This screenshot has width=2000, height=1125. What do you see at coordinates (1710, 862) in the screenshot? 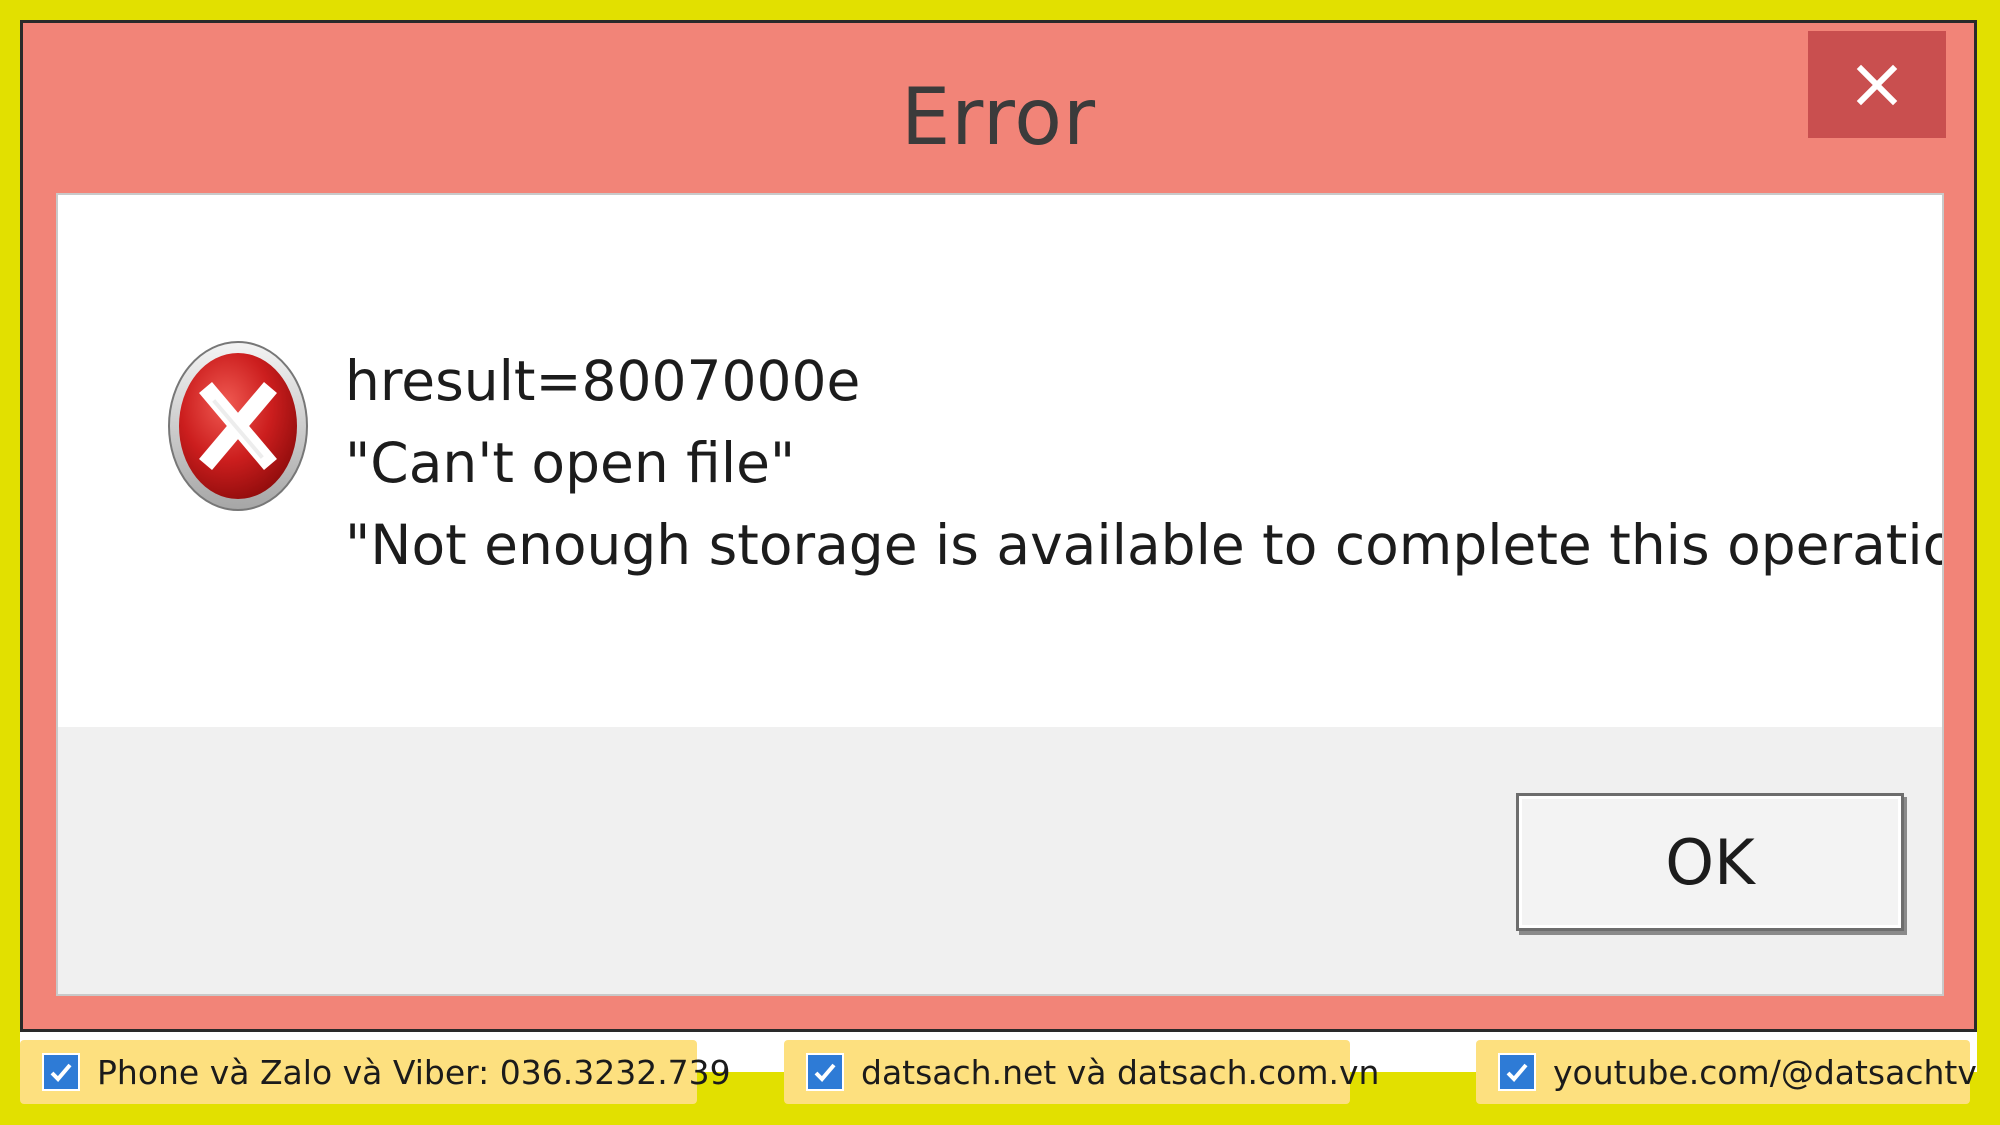
I see `ok-button: OK` at bounding box center [1710, 862].